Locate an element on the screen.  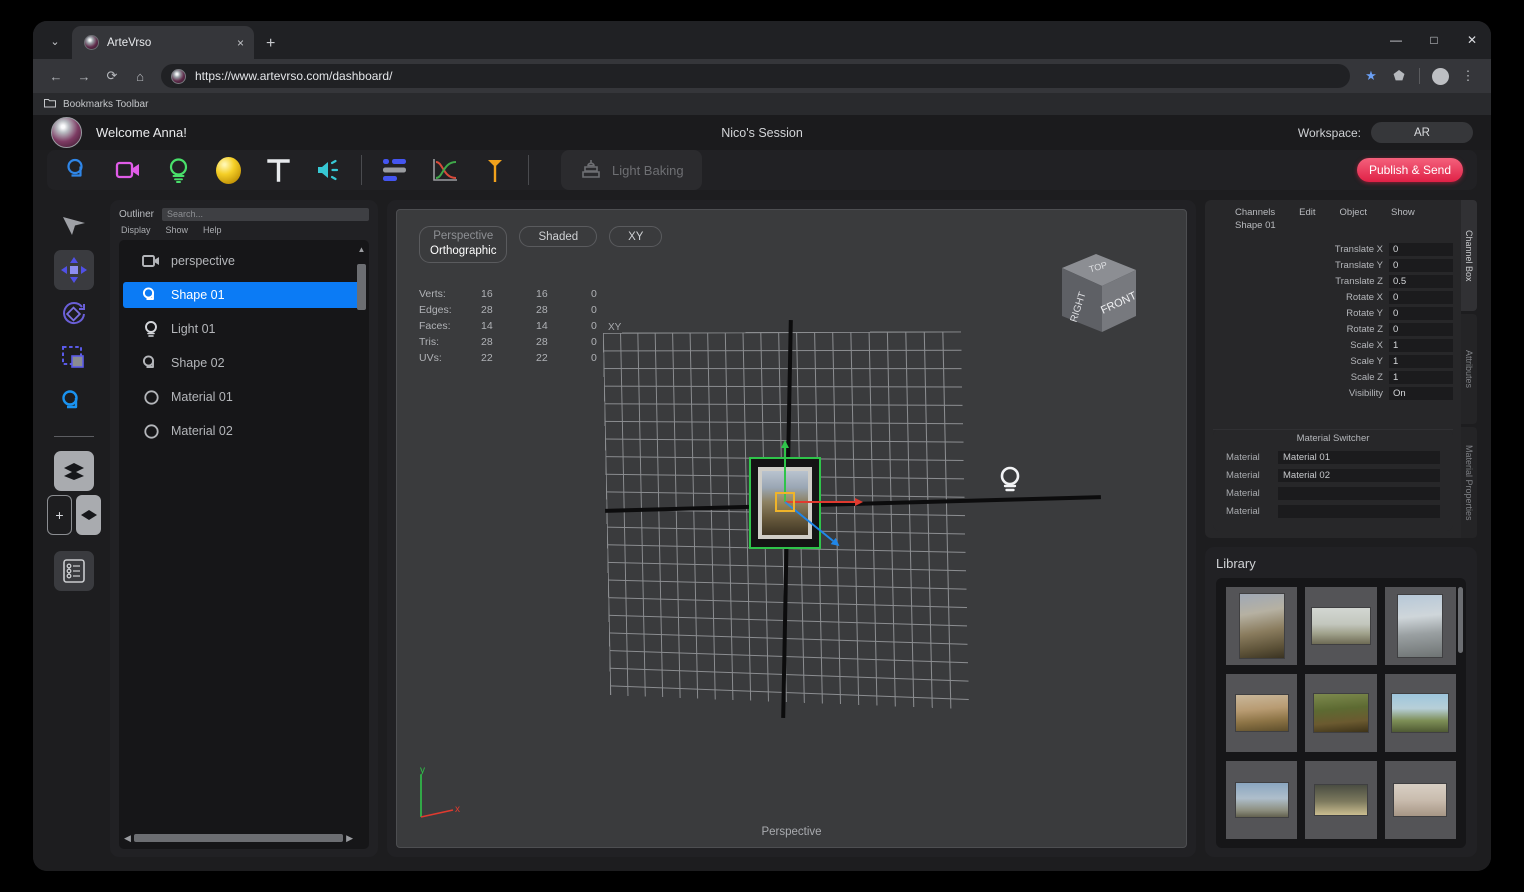
forward-icon: → is located at coordinates (84, 76).